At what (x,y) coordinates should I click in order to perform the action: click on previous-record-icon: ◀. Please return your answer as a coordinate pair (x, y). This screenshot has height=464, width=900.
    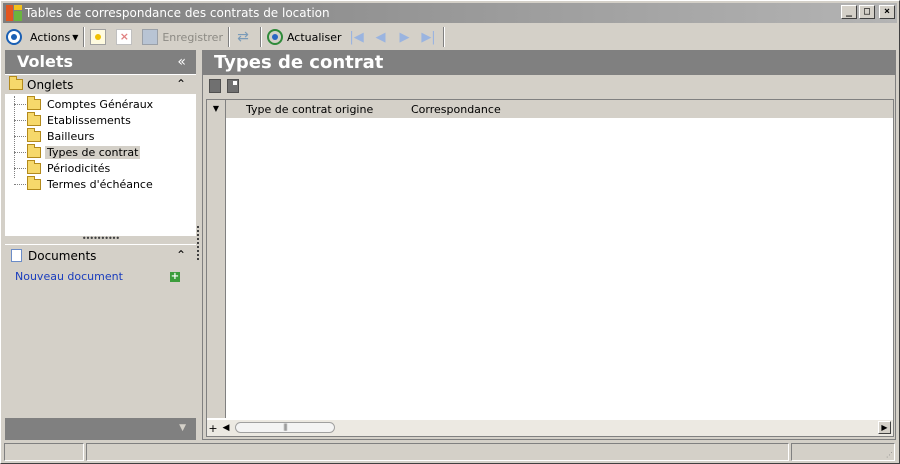
    Looking at the image, I should click on (381, 37).